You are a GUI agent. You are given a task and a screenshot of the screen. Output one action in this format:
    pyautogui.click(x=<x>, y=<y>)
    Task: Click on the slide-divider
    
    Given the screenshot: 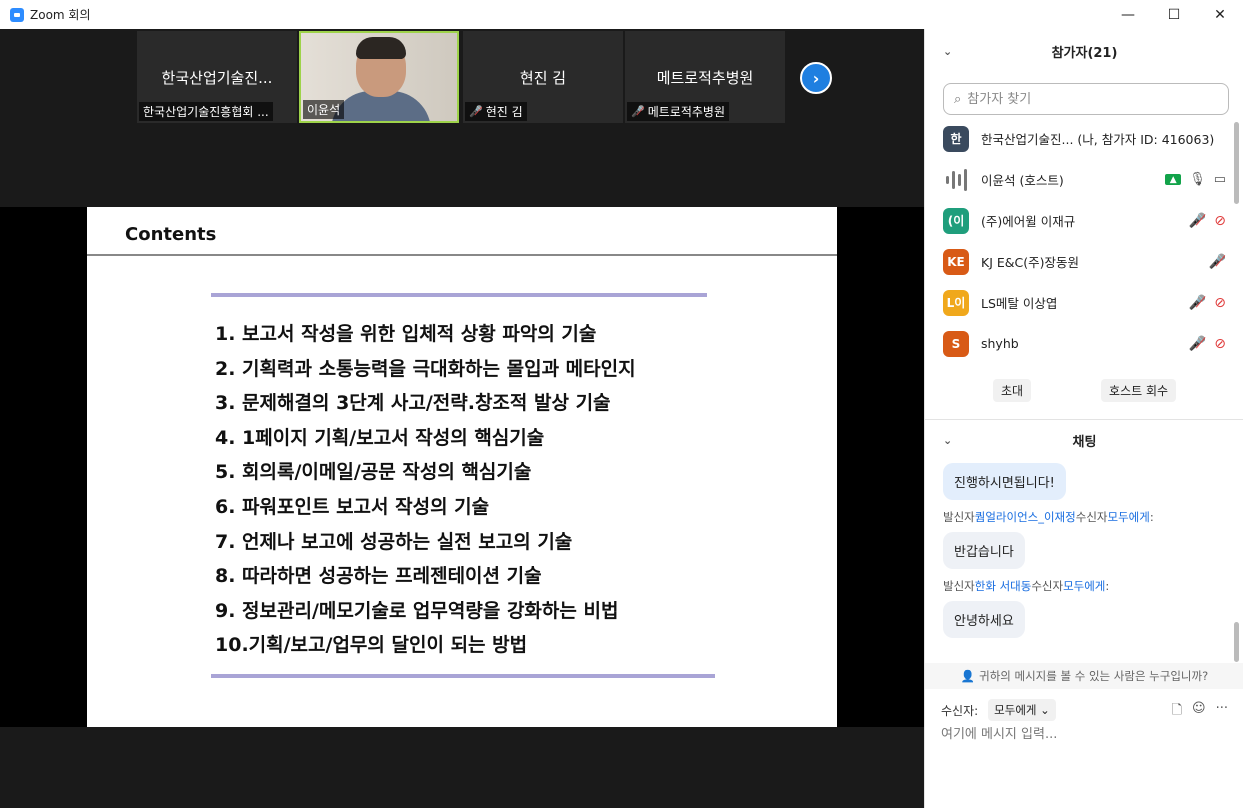 What is the action you would take?
    pyautogui.click(x=462, y=255)
    